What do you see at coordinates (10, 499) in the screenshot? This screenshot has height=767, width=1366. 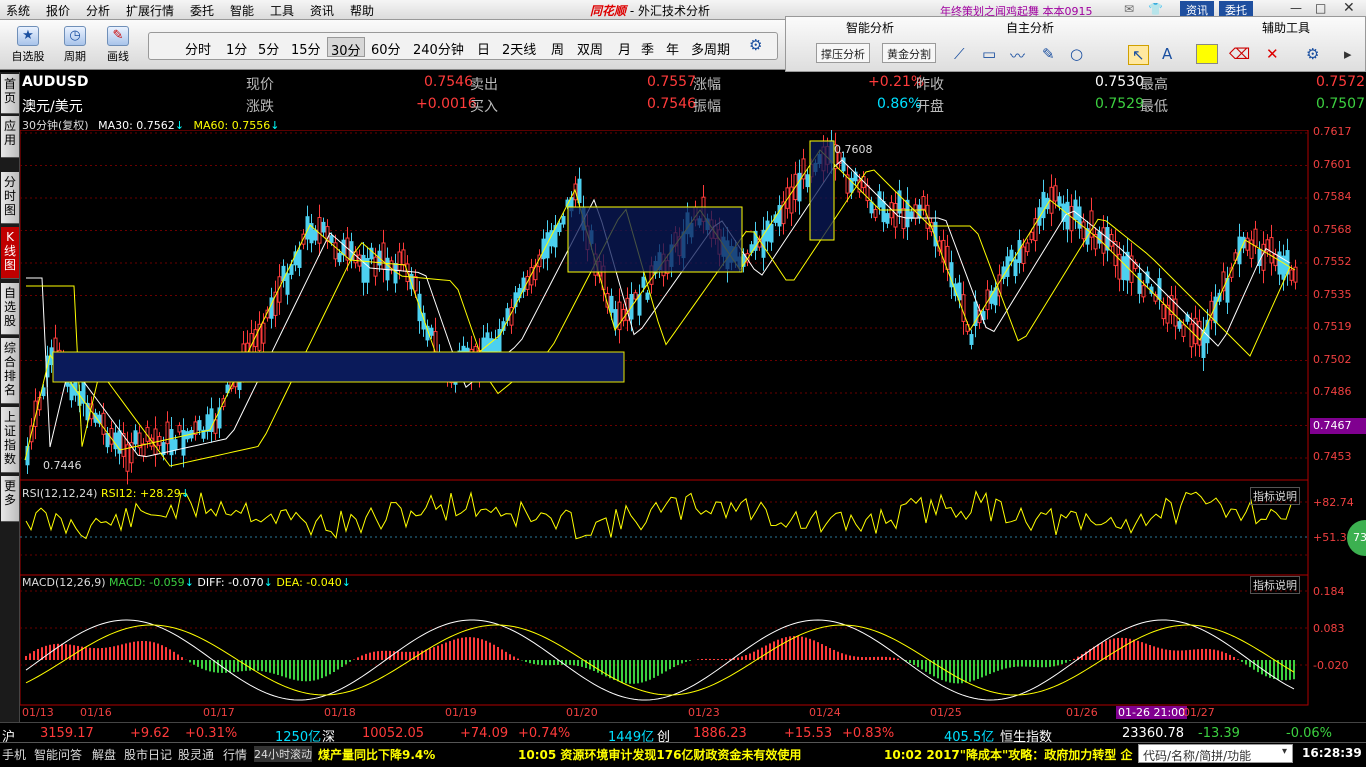 I see `nav-more: 更多` at bounding box center [10, 499].